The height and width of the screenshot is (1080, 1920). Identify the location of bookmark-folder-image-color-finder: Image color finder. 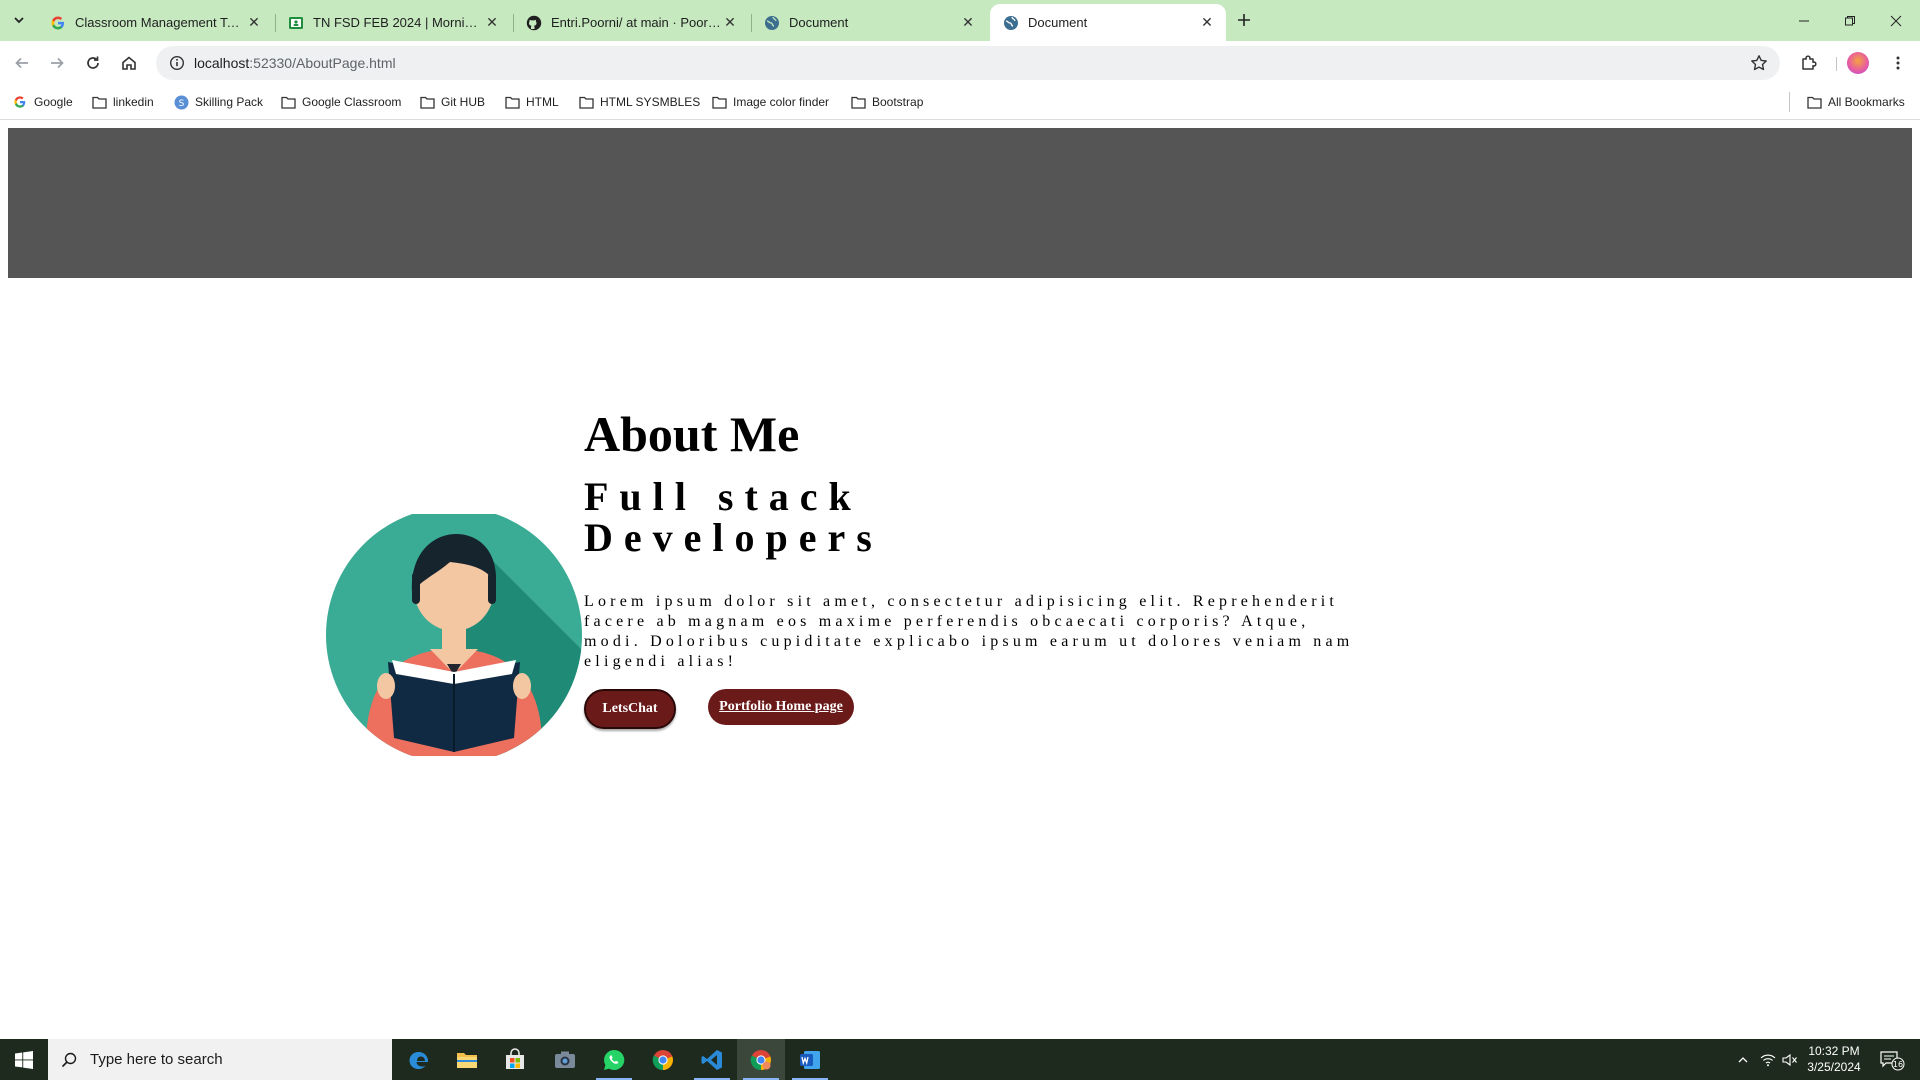
(770, 102).